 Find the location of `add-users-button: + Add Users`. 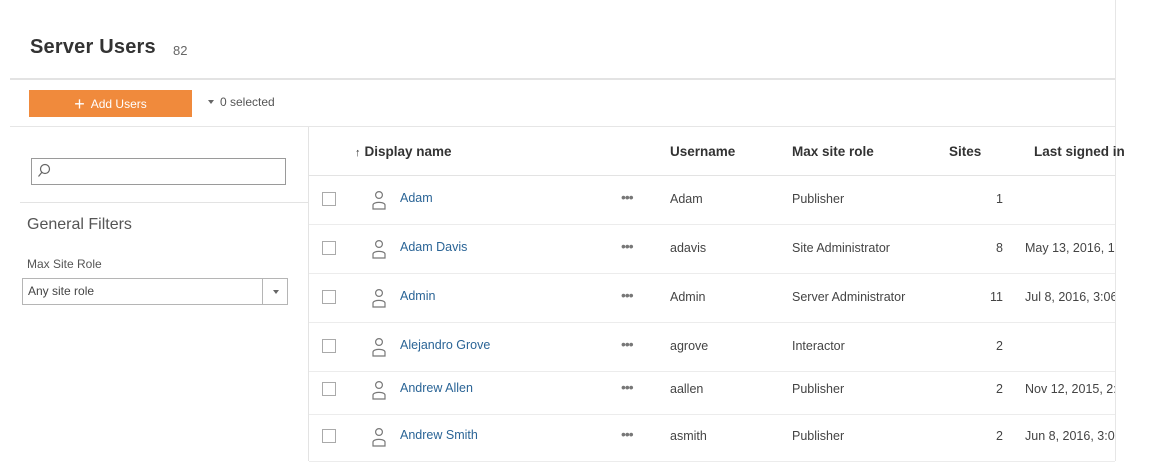

add-users-button: + Add Users is located at coordinates (110, 103).